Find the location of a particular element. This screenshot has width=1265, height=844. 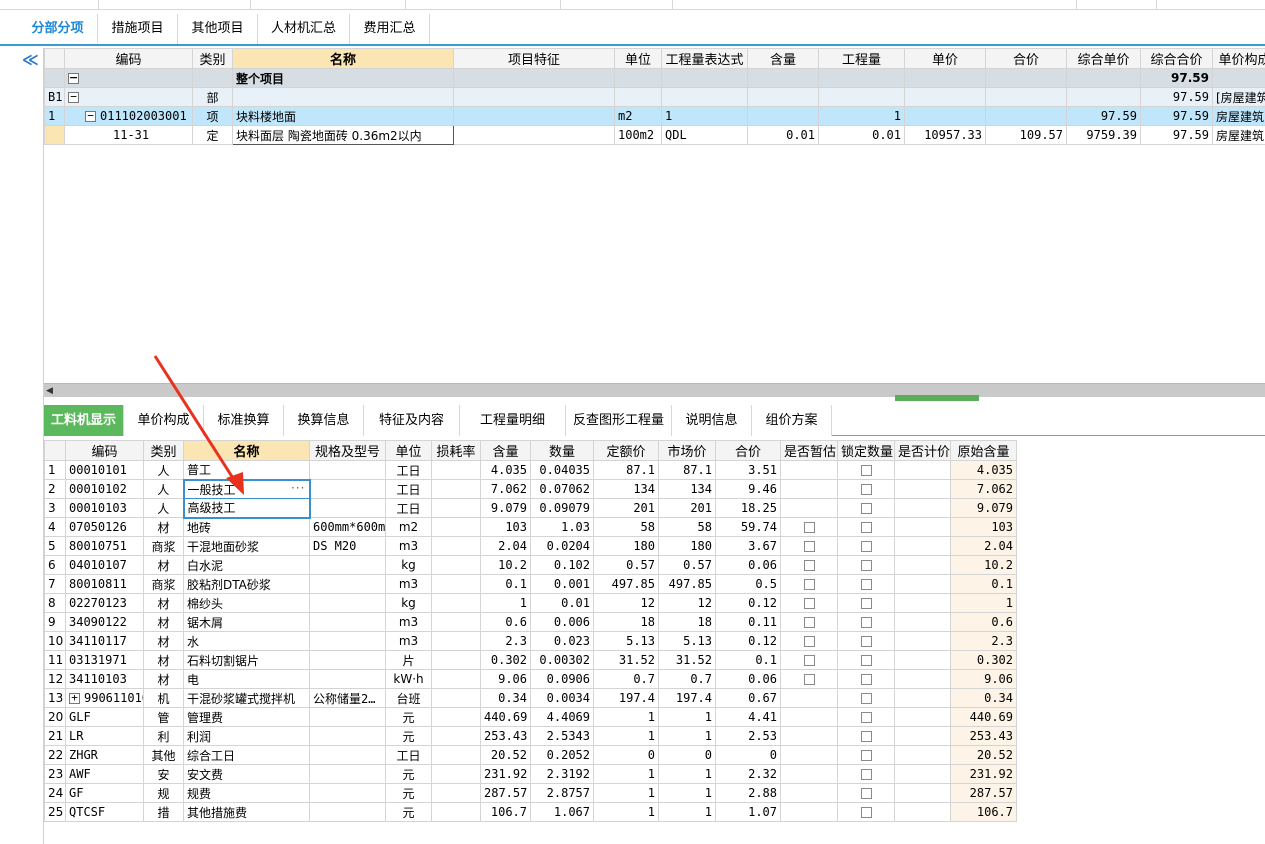

cell-unit: 元 is located at coordinates (408, 793).